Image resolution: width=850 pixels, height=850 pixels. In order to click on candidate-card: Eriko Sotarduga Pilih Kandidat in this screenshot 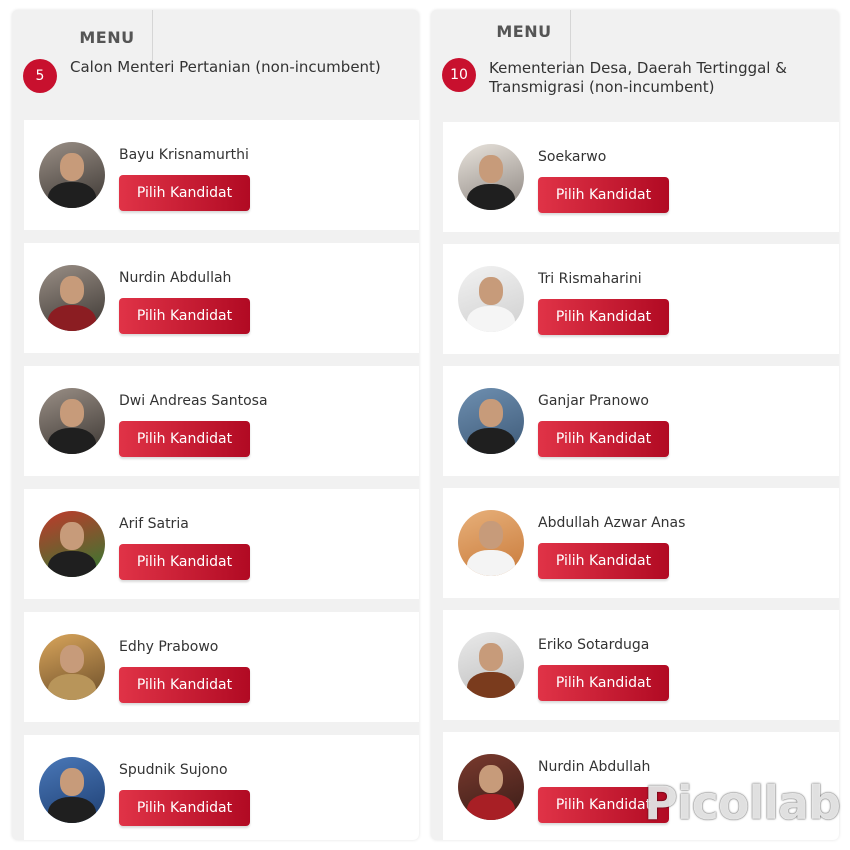, I will do `click(641, 665)`.